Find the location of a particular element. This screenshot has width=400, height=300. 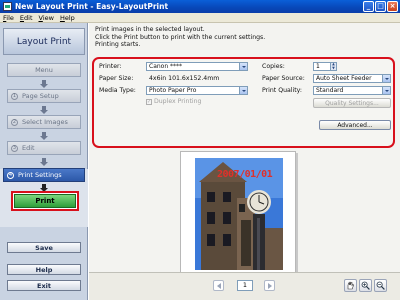

step-label: Select Images is located at coordinates (45, 122).